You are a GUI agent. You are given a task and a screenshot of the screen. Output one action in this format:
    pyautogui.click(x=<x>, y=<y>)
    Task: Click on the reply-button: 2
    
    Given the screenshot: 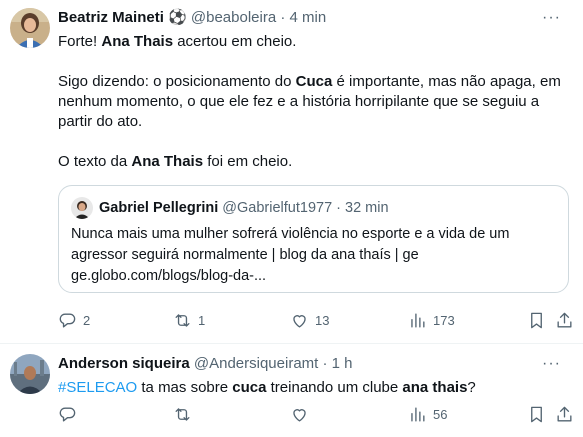 What is the action you would take?
    pyautogui.click(x=74, y=320)
    